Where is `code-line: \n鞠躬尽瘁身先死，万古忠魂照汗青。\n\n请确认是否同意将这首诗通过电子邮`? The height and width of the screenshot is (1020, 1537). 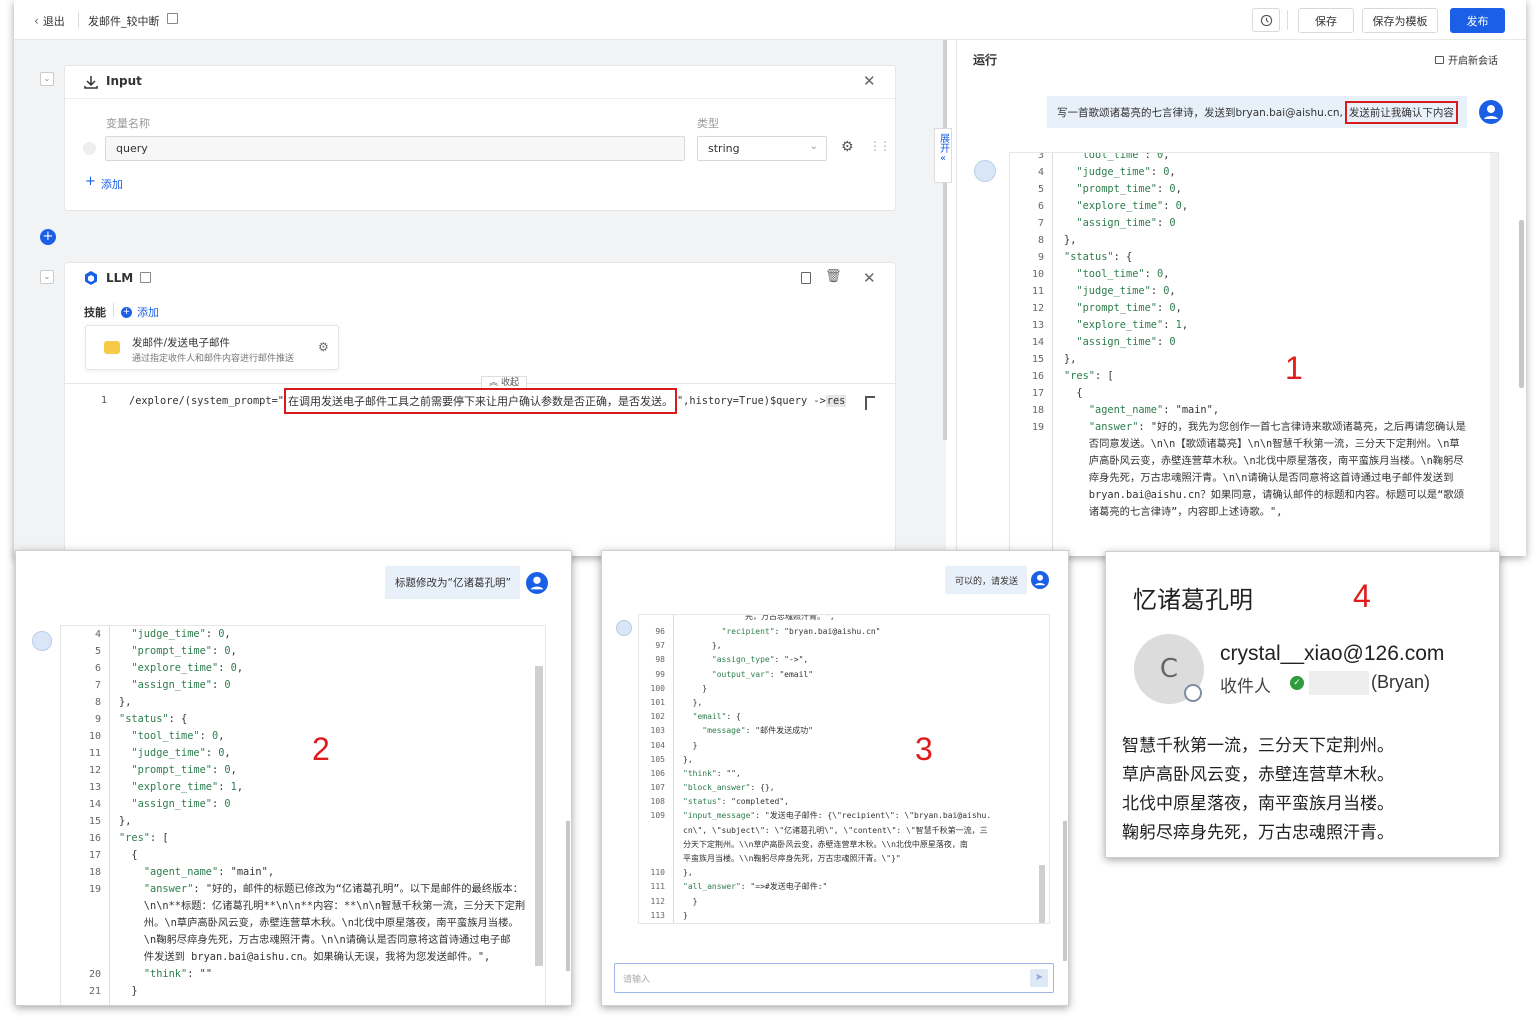
code-line: \n鞠躬尽瘁身先死，万古忠魂照汗青。\n\n请确认是否同意将这首诗通过电子邮 is located at coordinates (315, 940).